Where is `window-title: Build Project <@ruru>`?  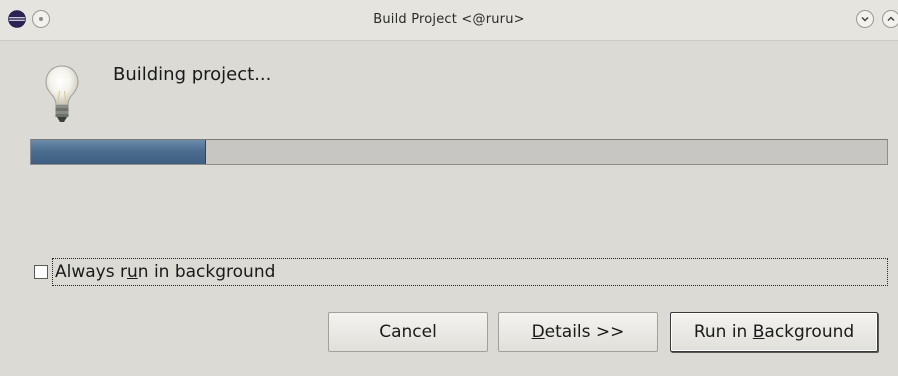 window-title: Build Project <@ruru> is located at coordinates (449, 19).